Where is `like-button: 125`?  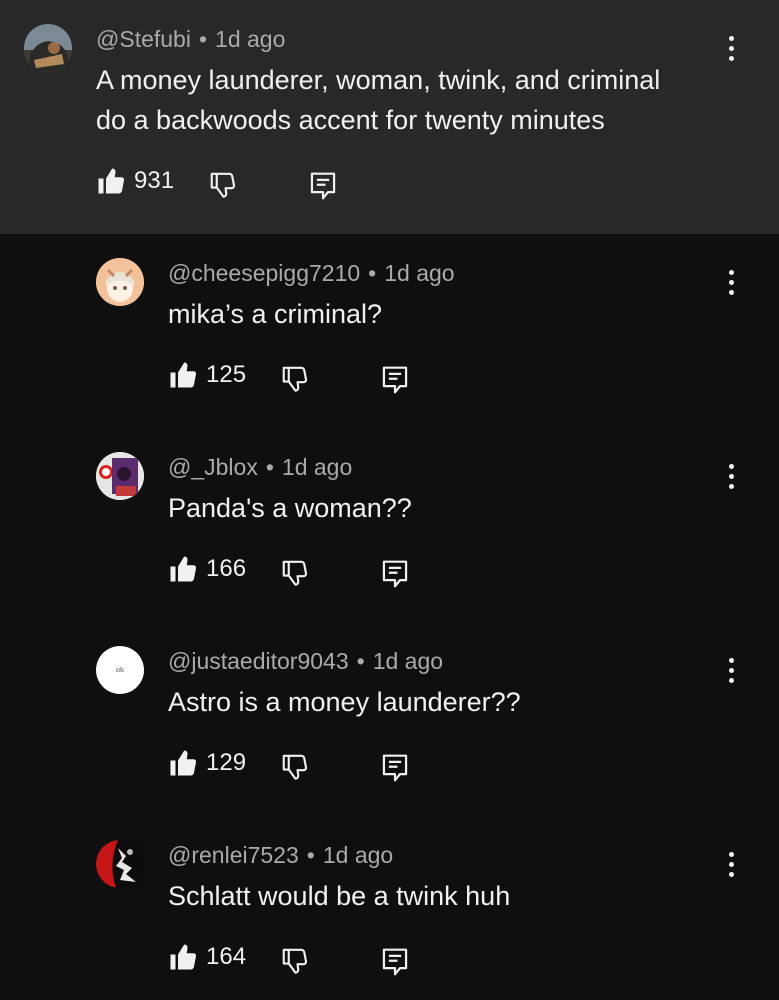 like-button: 125 is located at coordinates (207, 375).